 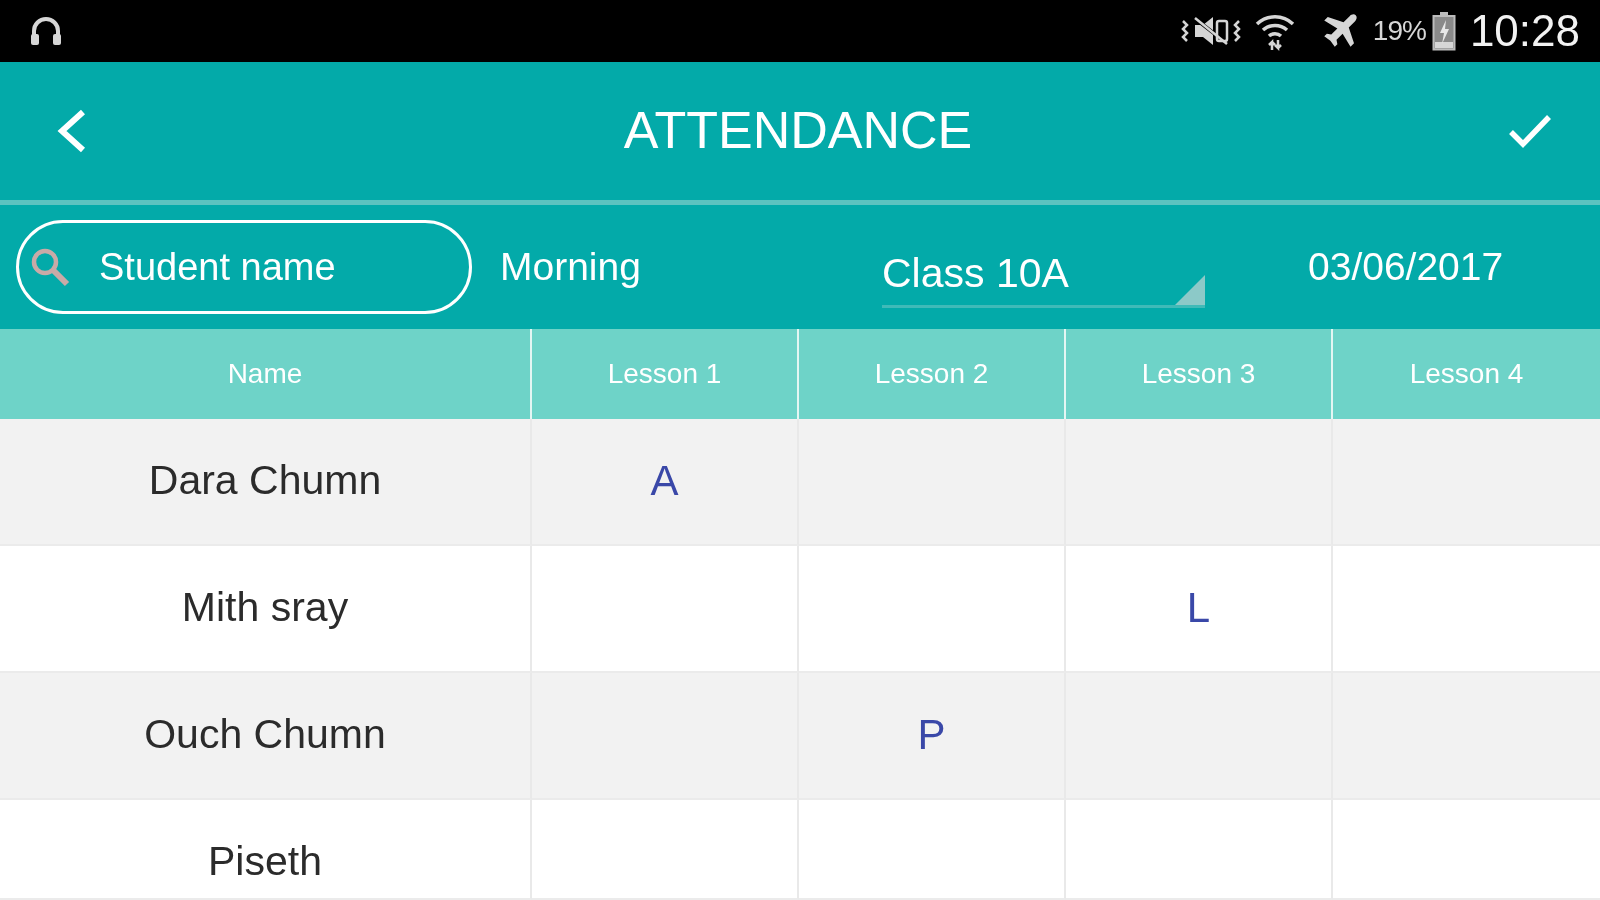 What do you see at coordinates (1443, 31) in the screenshot?
I see `battery-icon` at bounding box center [1443, 31].